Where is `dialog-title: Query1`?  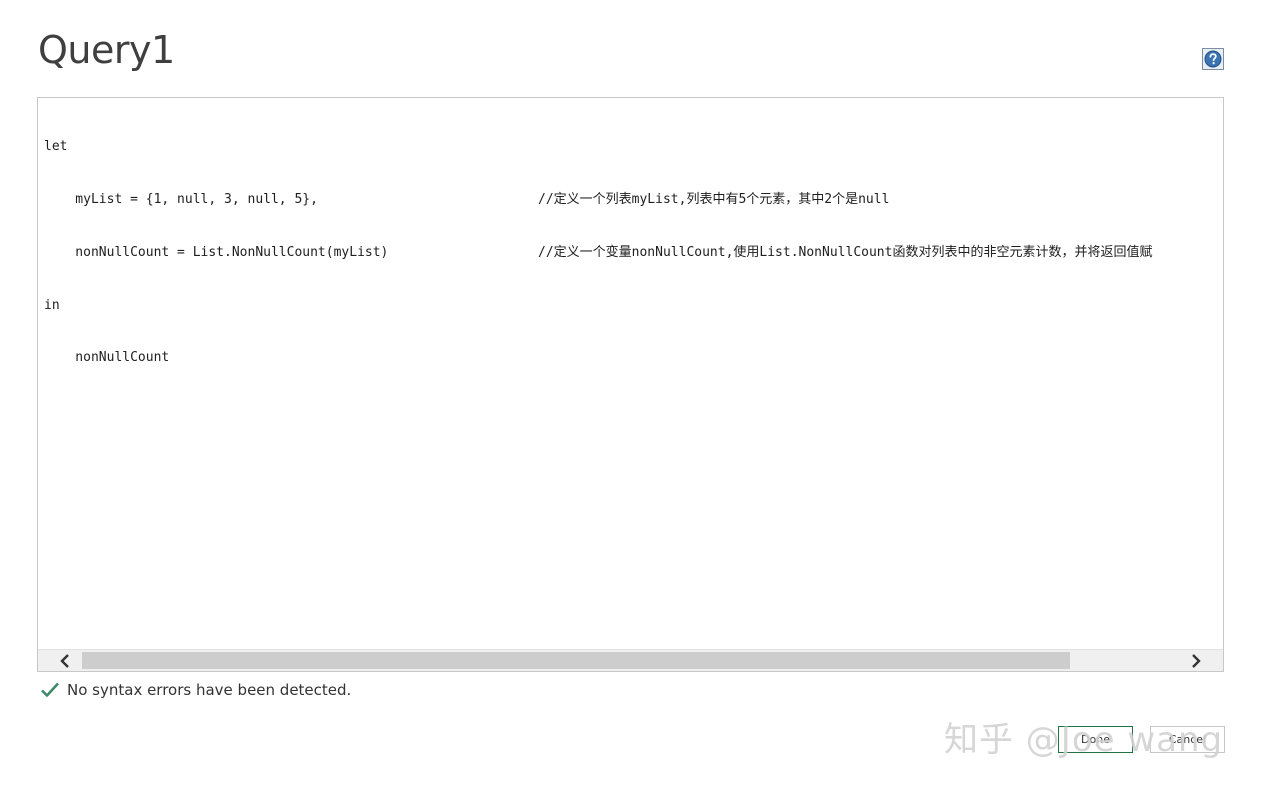
dialog-title: Query1 is located at coordinates (106, 50).